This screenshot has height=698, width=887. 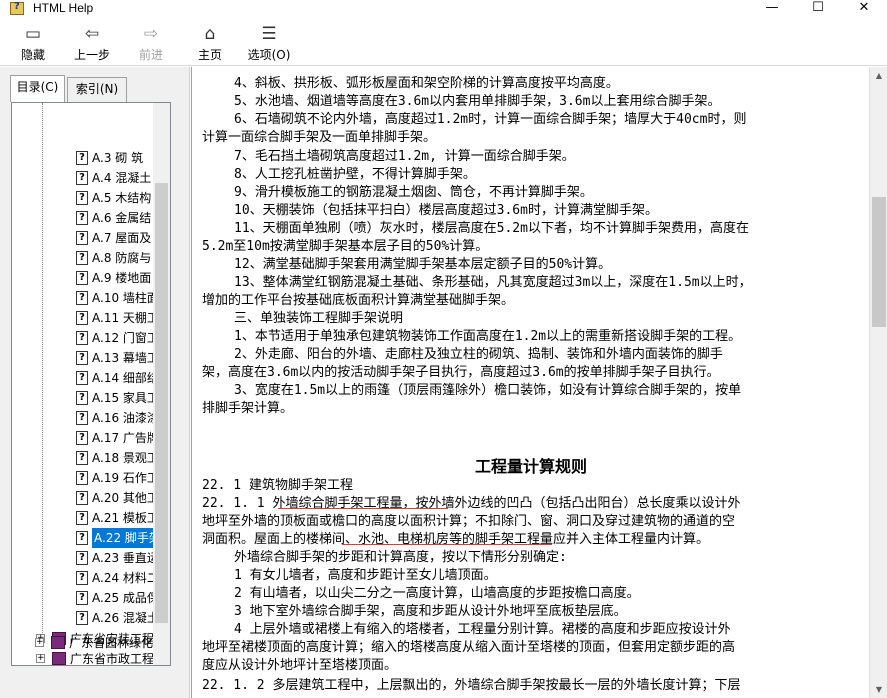 I want to click on section-heading: 工程量计算规则, so click(x=530, y=466).